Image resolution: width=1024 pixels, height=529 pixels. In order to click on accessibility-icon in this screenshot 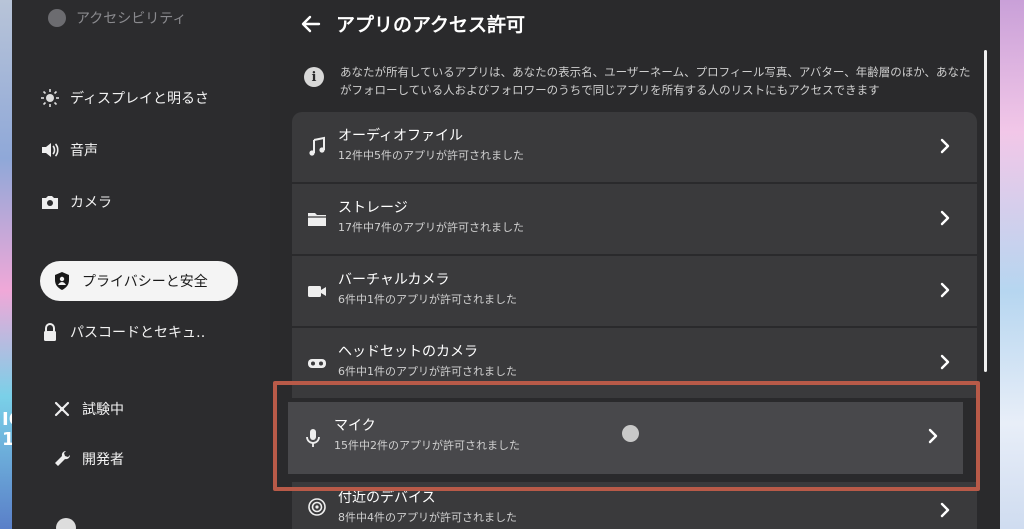, I will do `click(57, 18)`.